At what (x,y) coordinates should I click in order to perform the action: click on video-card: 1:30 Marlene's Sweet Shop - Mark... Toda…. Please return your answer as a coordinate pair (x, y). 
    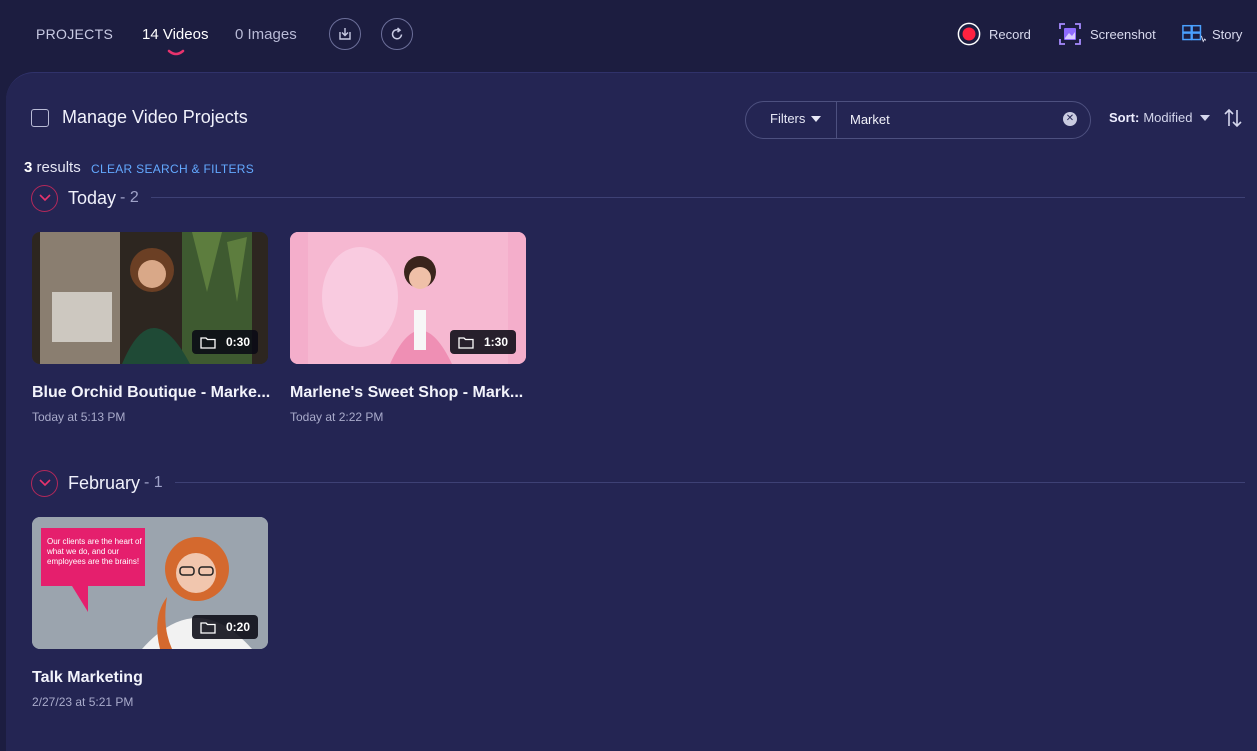
    Looking at the image, I should click on (408, 328).